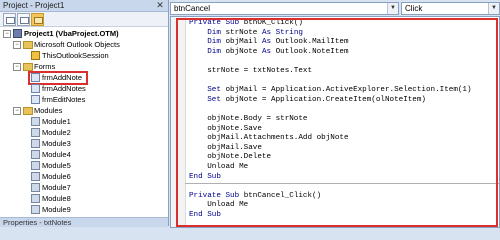 This screenshot has height=240, width=500. I want to click on tree-label-module: Module3, so click(56, 143).